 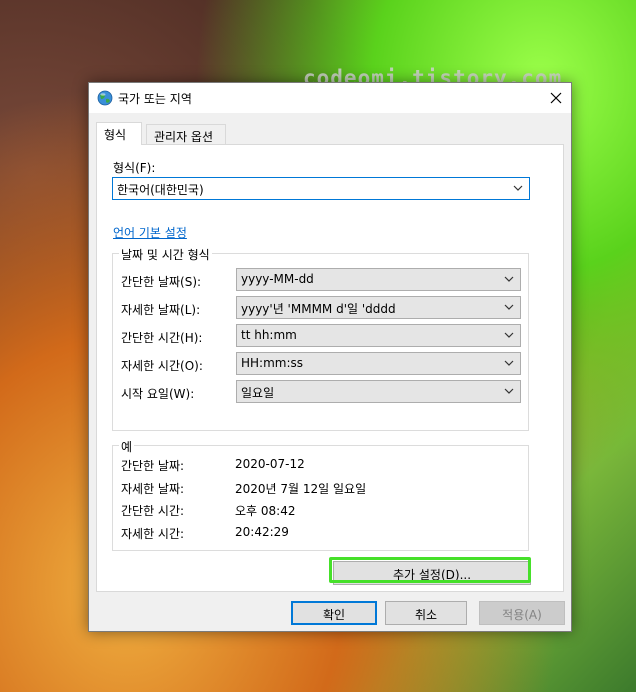 I want to click on tab-strip: 형식 관리자 옵션, so click(x=326, y=133).